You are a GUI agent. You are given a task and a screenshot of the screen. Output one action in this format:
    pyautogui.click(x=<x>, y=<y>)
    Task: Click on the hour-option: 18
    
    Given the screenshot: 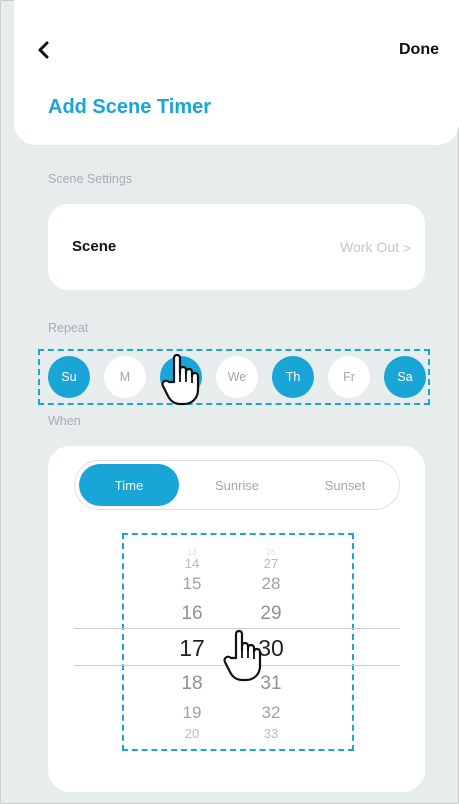 What is the action you would take?
    pyautogui.click(x=192, y=683)
    